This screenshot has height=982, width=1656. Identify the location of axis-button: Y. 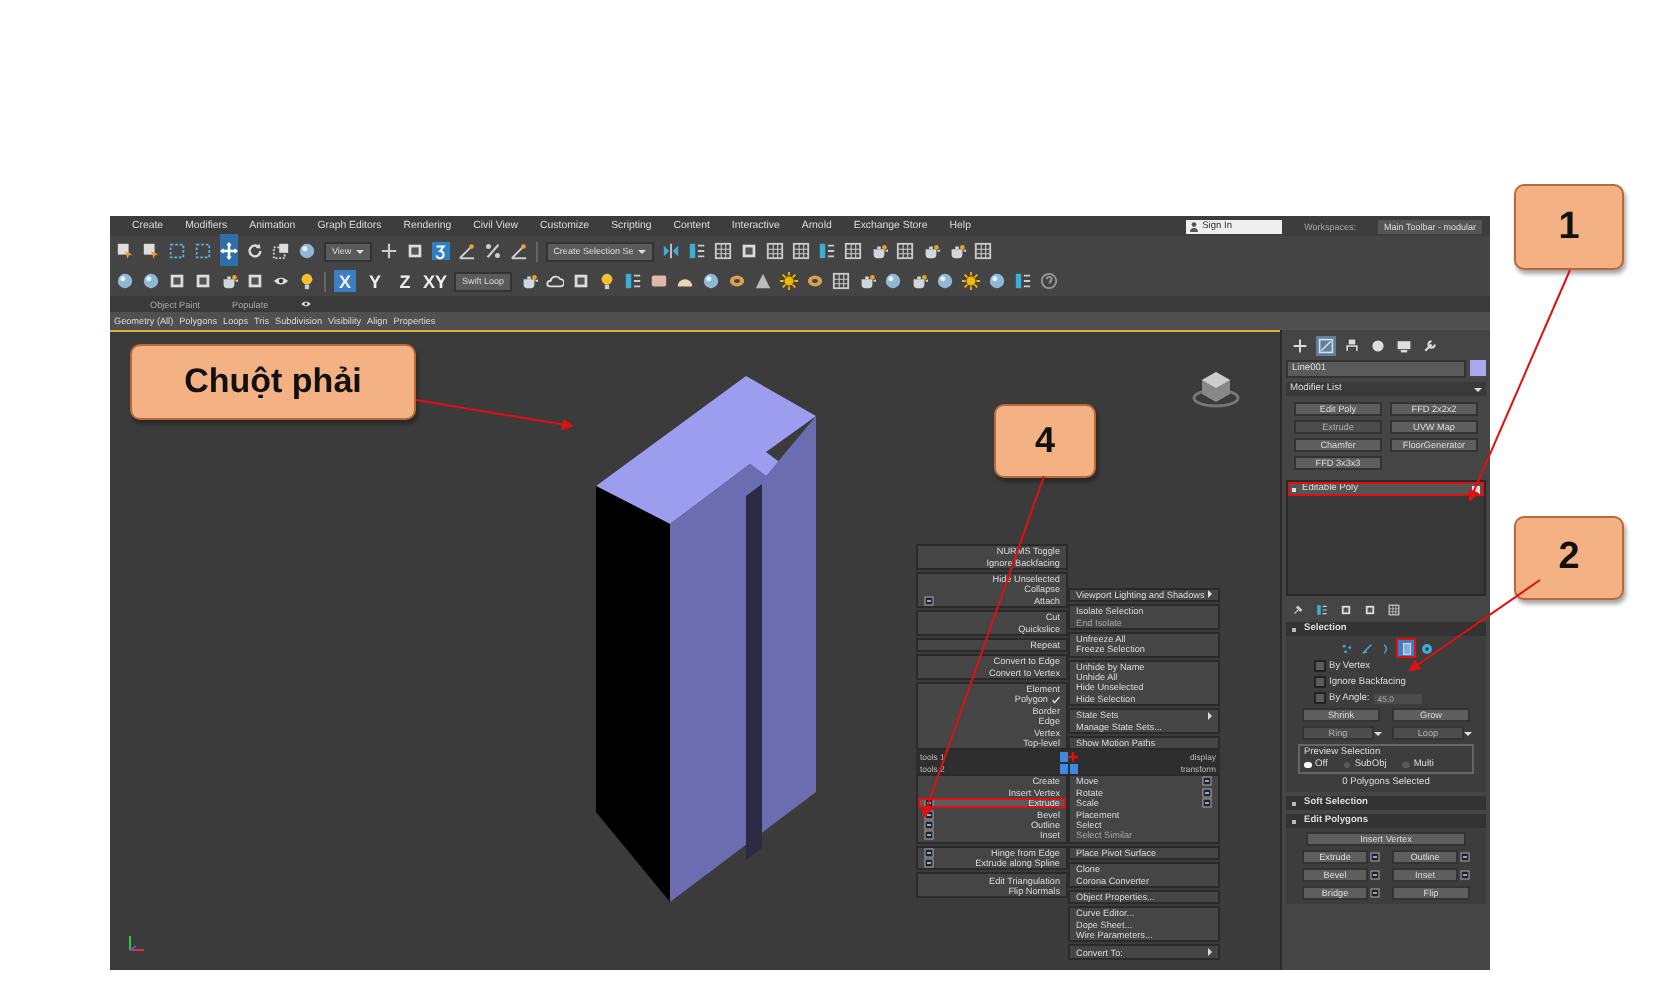
(375, 281).